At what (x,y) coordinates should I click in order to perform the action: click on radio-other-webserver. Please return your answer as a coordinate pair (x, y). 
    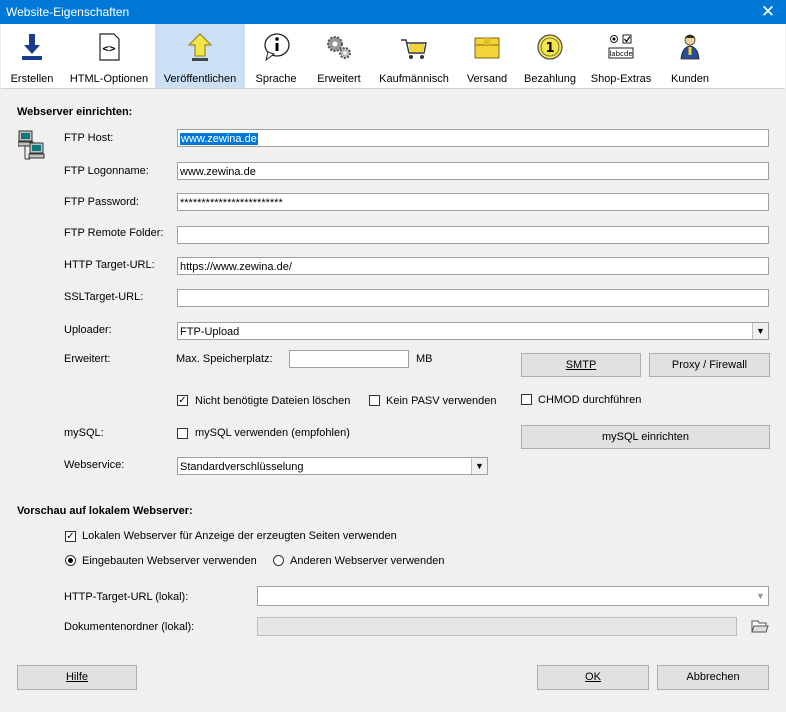
    Looking at the image, I should click on (278, 560).